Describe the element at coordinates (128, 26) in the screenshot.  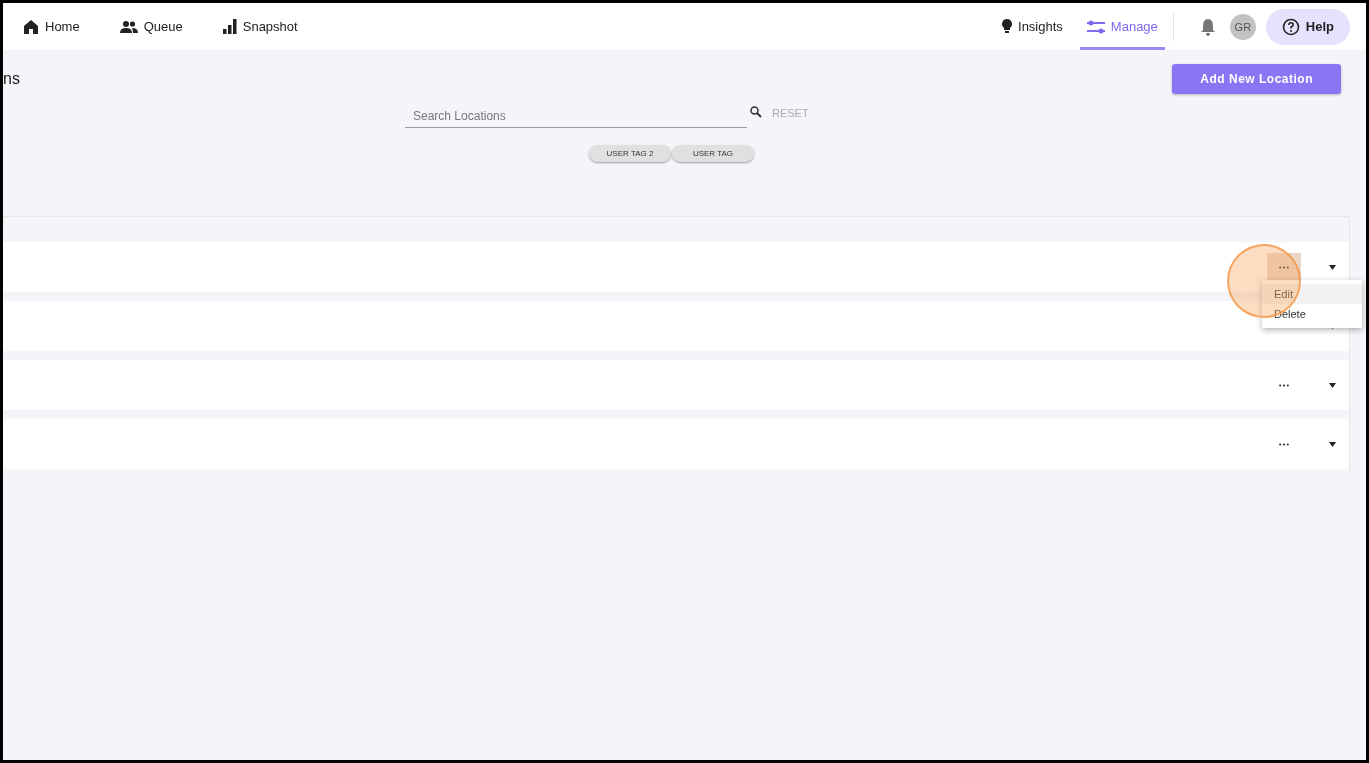
I see `people-icon` at that location.